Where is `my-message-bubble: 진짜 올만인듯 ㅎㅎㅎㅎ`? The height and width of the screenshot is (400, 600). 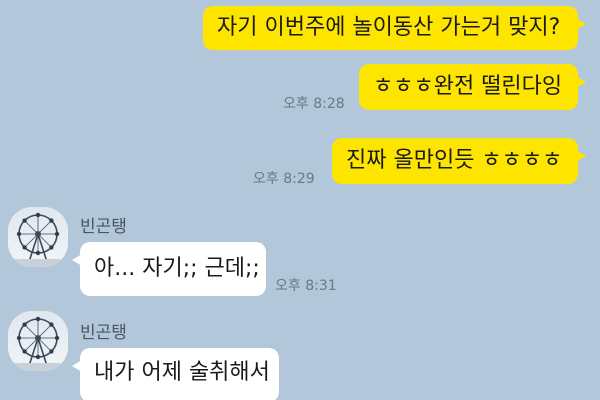 my-message-bubble: 진짜 올만인듯 ㅎㅎㅎㅎ is located at coordinates (459, 161).